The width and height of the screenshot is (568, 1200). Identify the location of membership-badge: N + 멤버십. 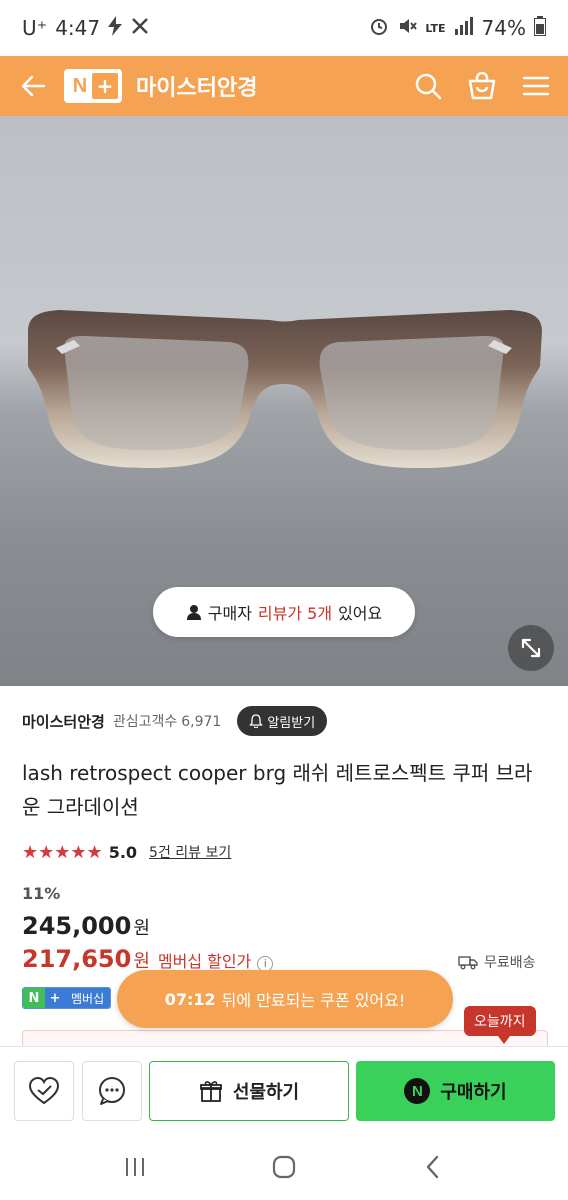
(67, 998).